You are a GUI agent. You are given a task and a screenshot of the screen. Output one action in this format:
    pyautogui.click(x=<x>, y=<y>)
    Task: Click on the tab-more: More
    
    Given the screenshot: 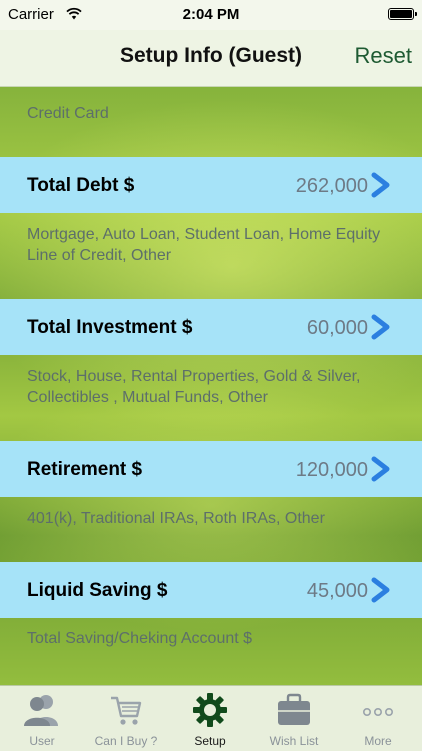 What is the action you would take?
    pyautogui.click(x=378, y=718)
    